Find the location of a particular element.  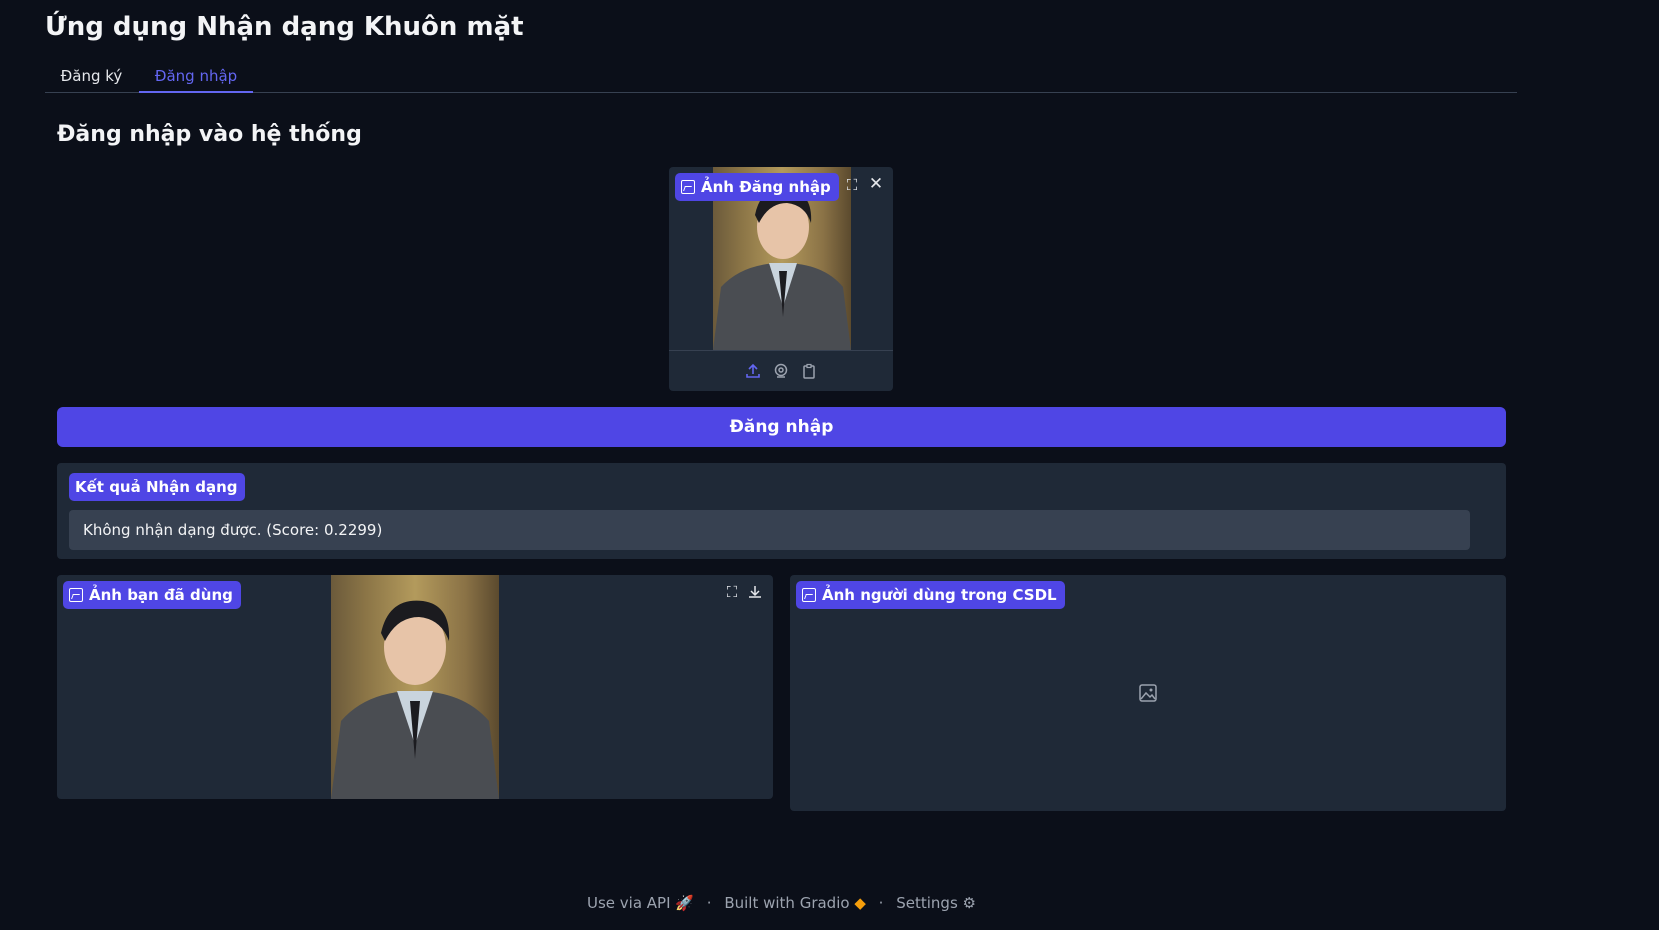

upload-icon is located at coordinates (753, 371).